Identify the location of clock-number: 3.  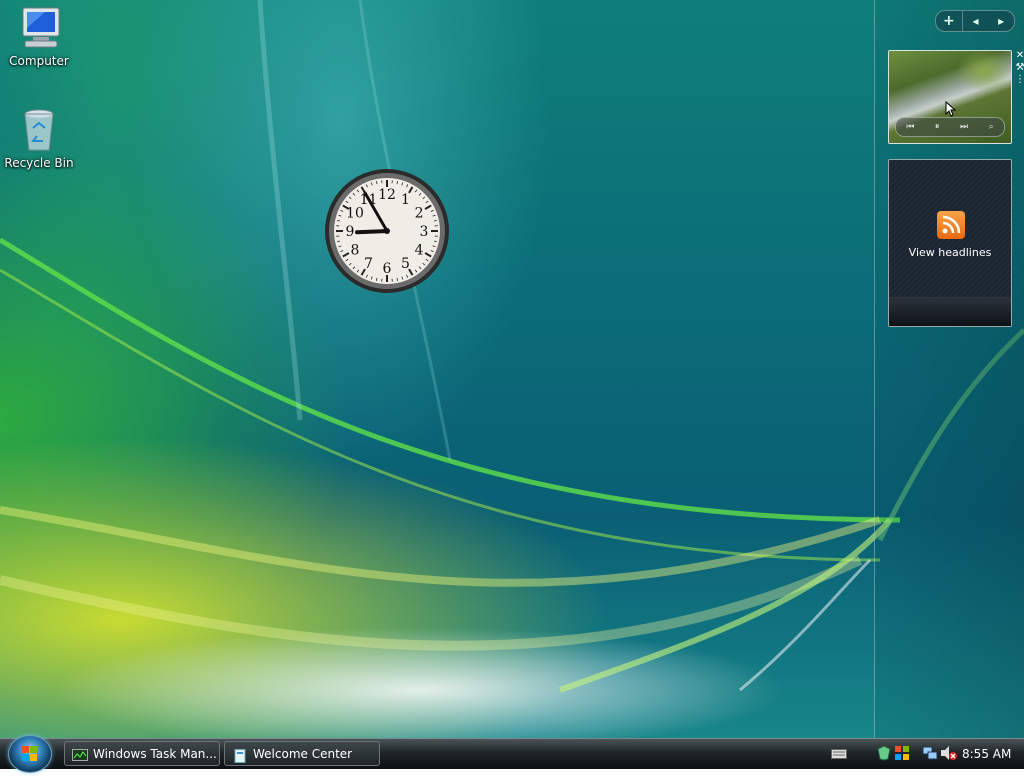
(424, 232).